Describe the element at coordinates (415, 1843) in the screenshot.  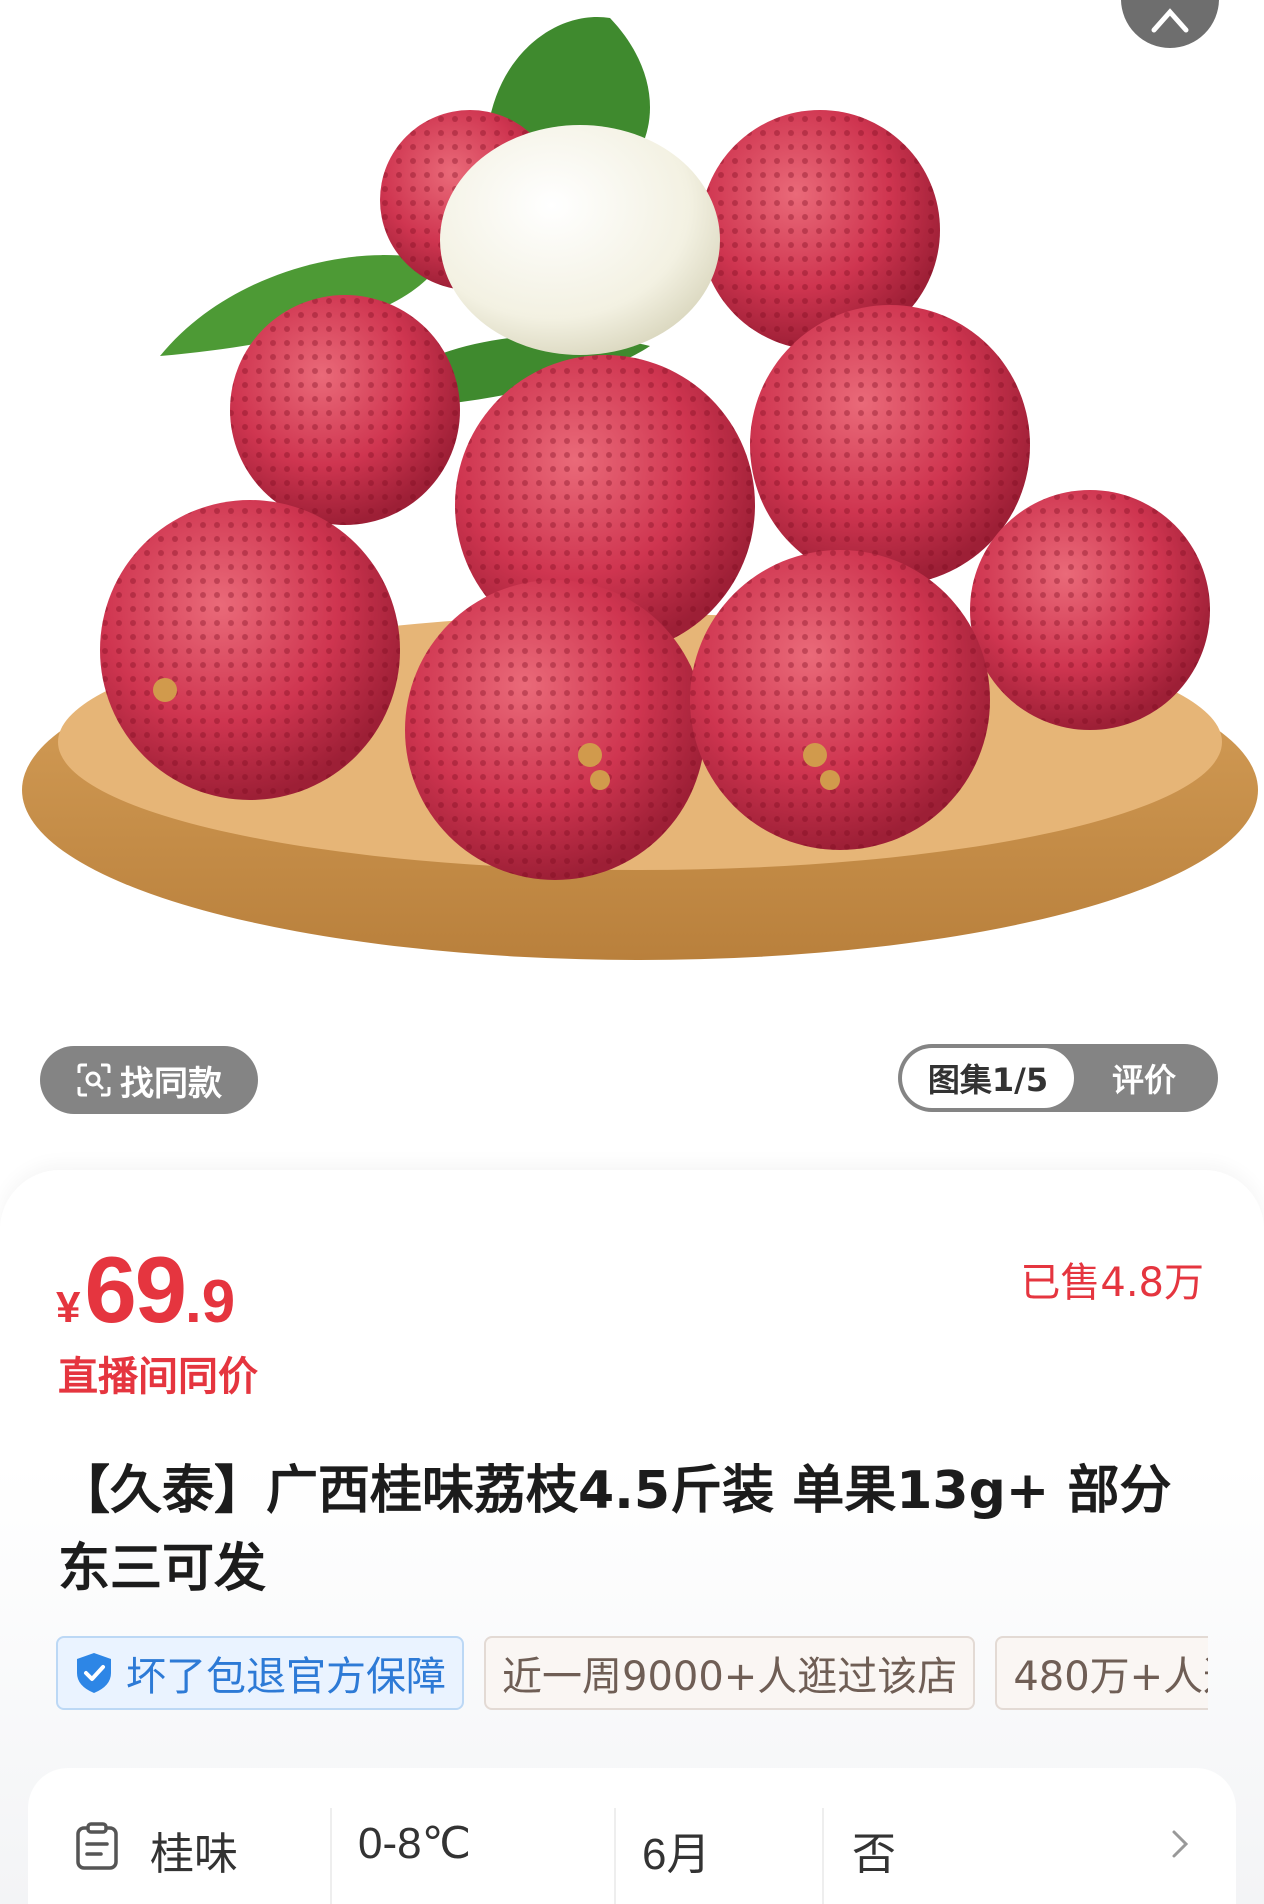
I see `spec-storage-temp: 0-8℃` at that location.